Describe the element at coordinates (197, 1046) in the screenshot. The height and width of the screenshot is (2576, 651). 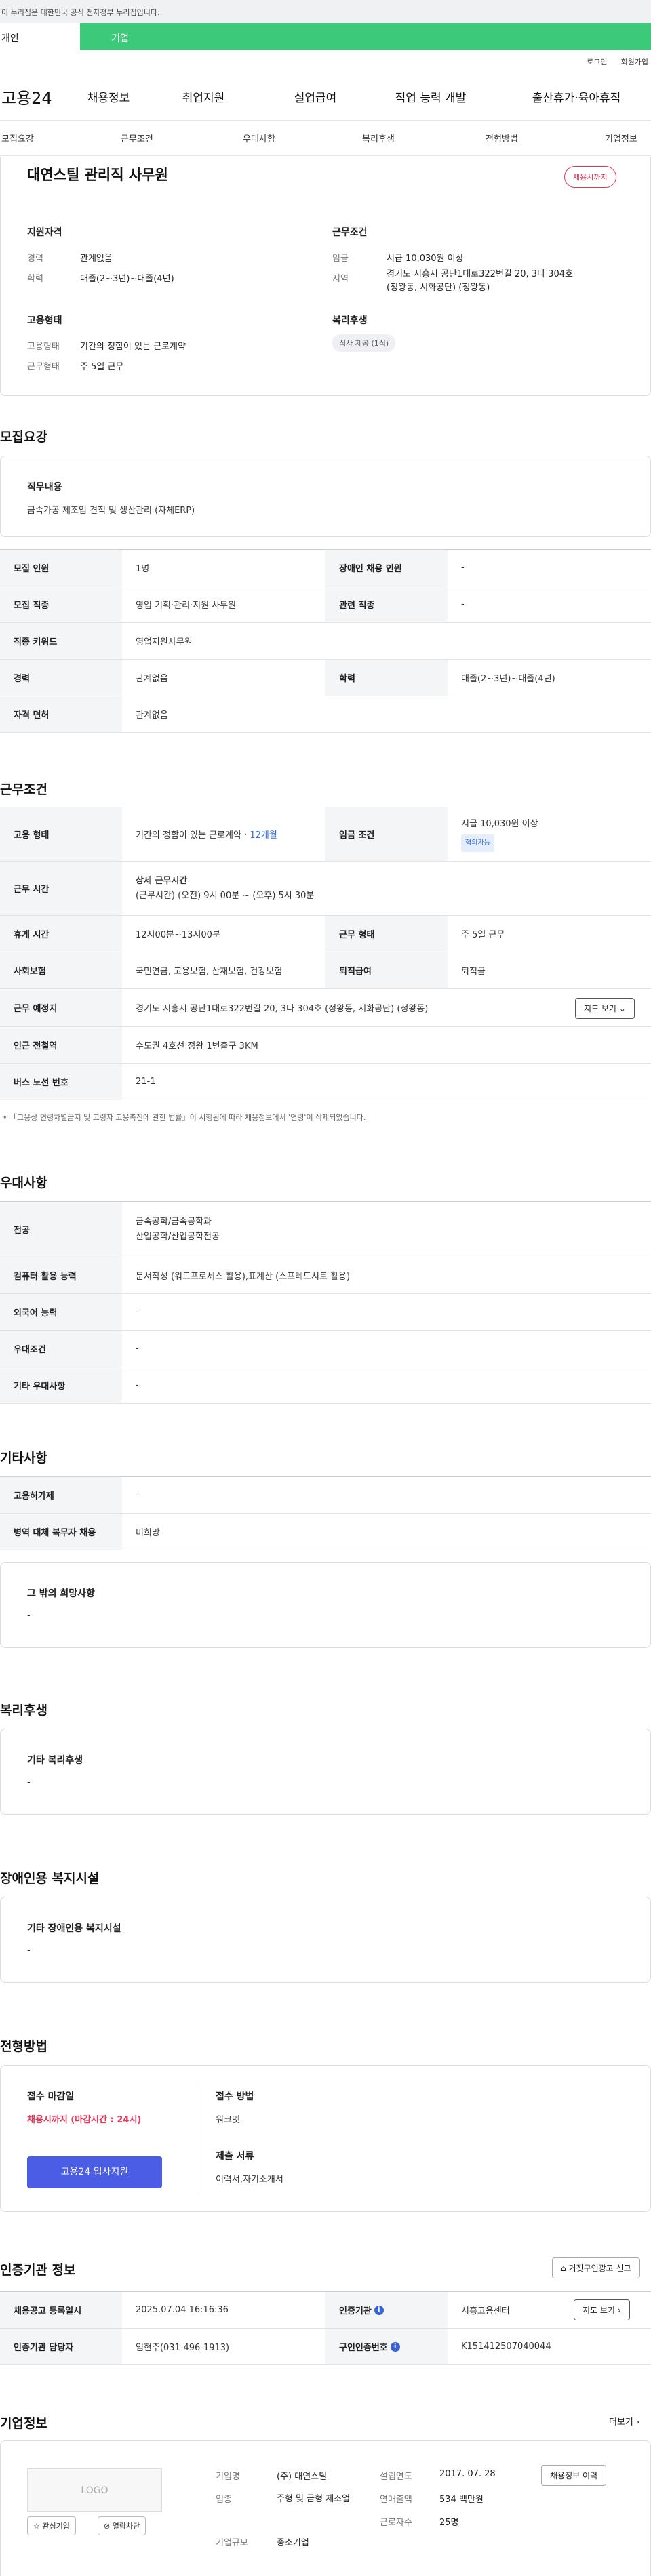
I see `table-cell: 수도권 4호선 정왕 1번출구 3KM` at that location.